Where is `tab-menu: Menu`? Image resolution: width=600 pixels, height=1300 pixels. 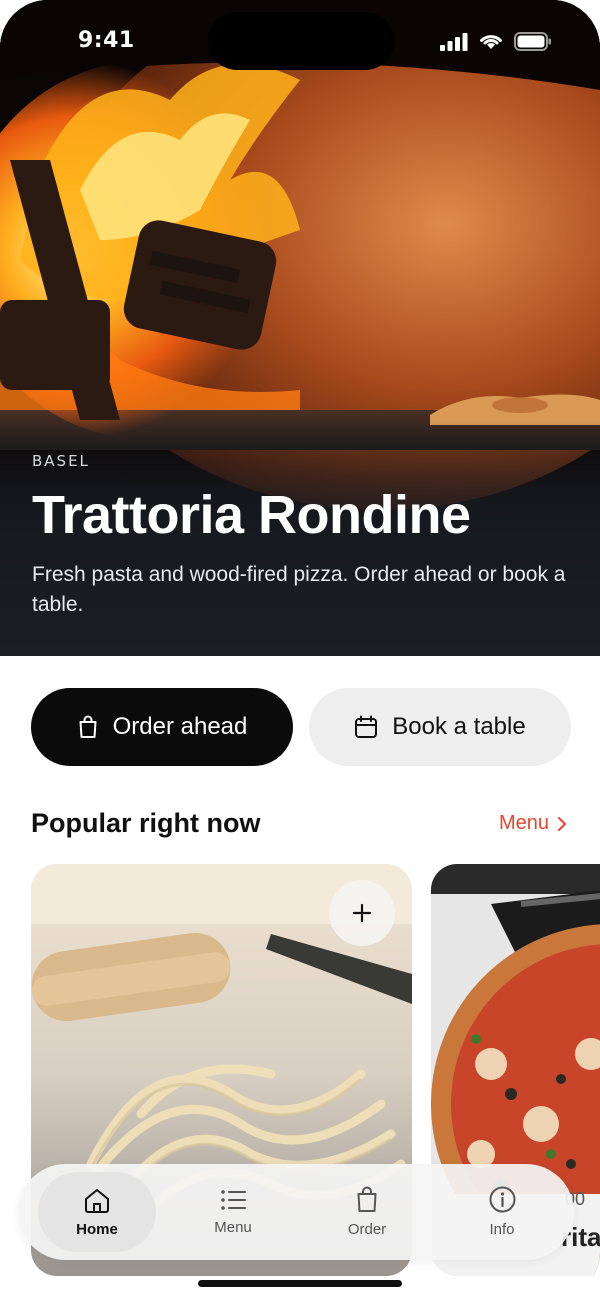 tab-menu: Menu is located at coordinates (233, 1212).